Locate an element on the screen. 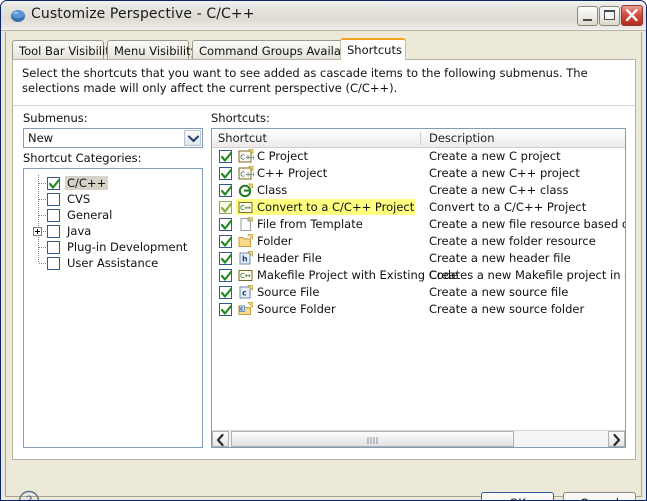 This screenshot has height=501, width=647. chevron-down-icon is located at coordinates (192, 138).